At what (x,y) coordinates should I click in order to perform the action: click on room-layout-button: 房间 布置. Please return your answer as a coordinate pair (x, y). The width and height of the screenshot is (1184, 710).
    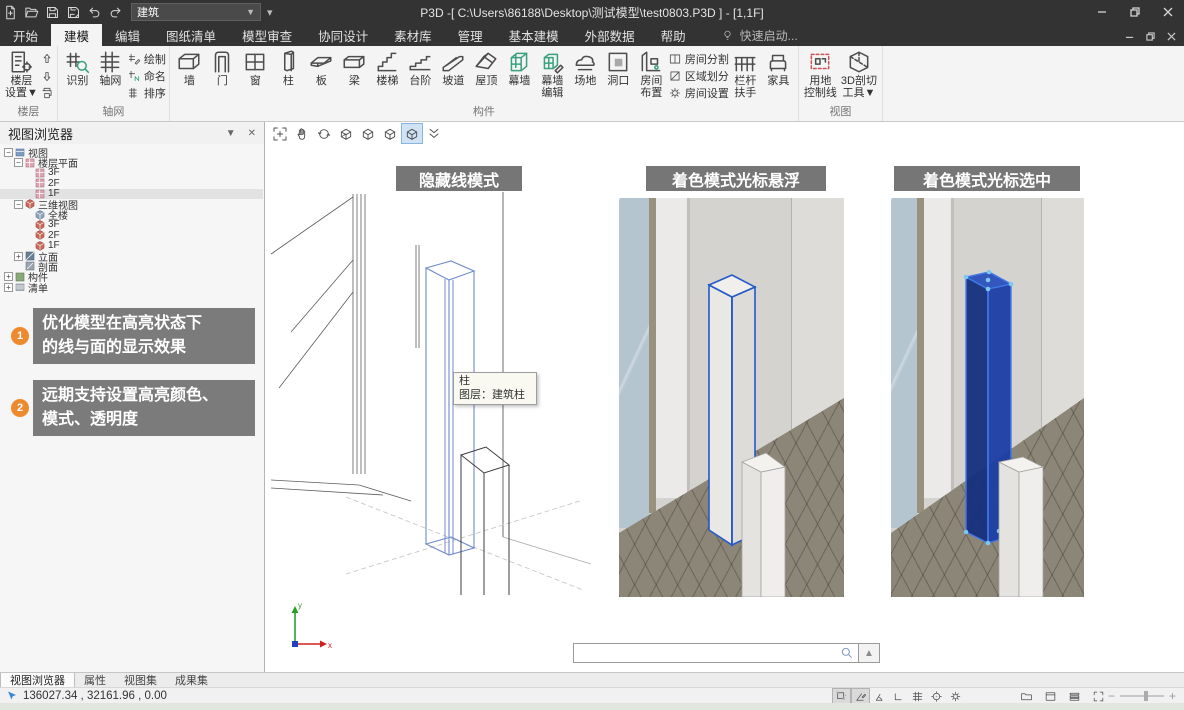
    Looking at the image, I should click on (651, 74).